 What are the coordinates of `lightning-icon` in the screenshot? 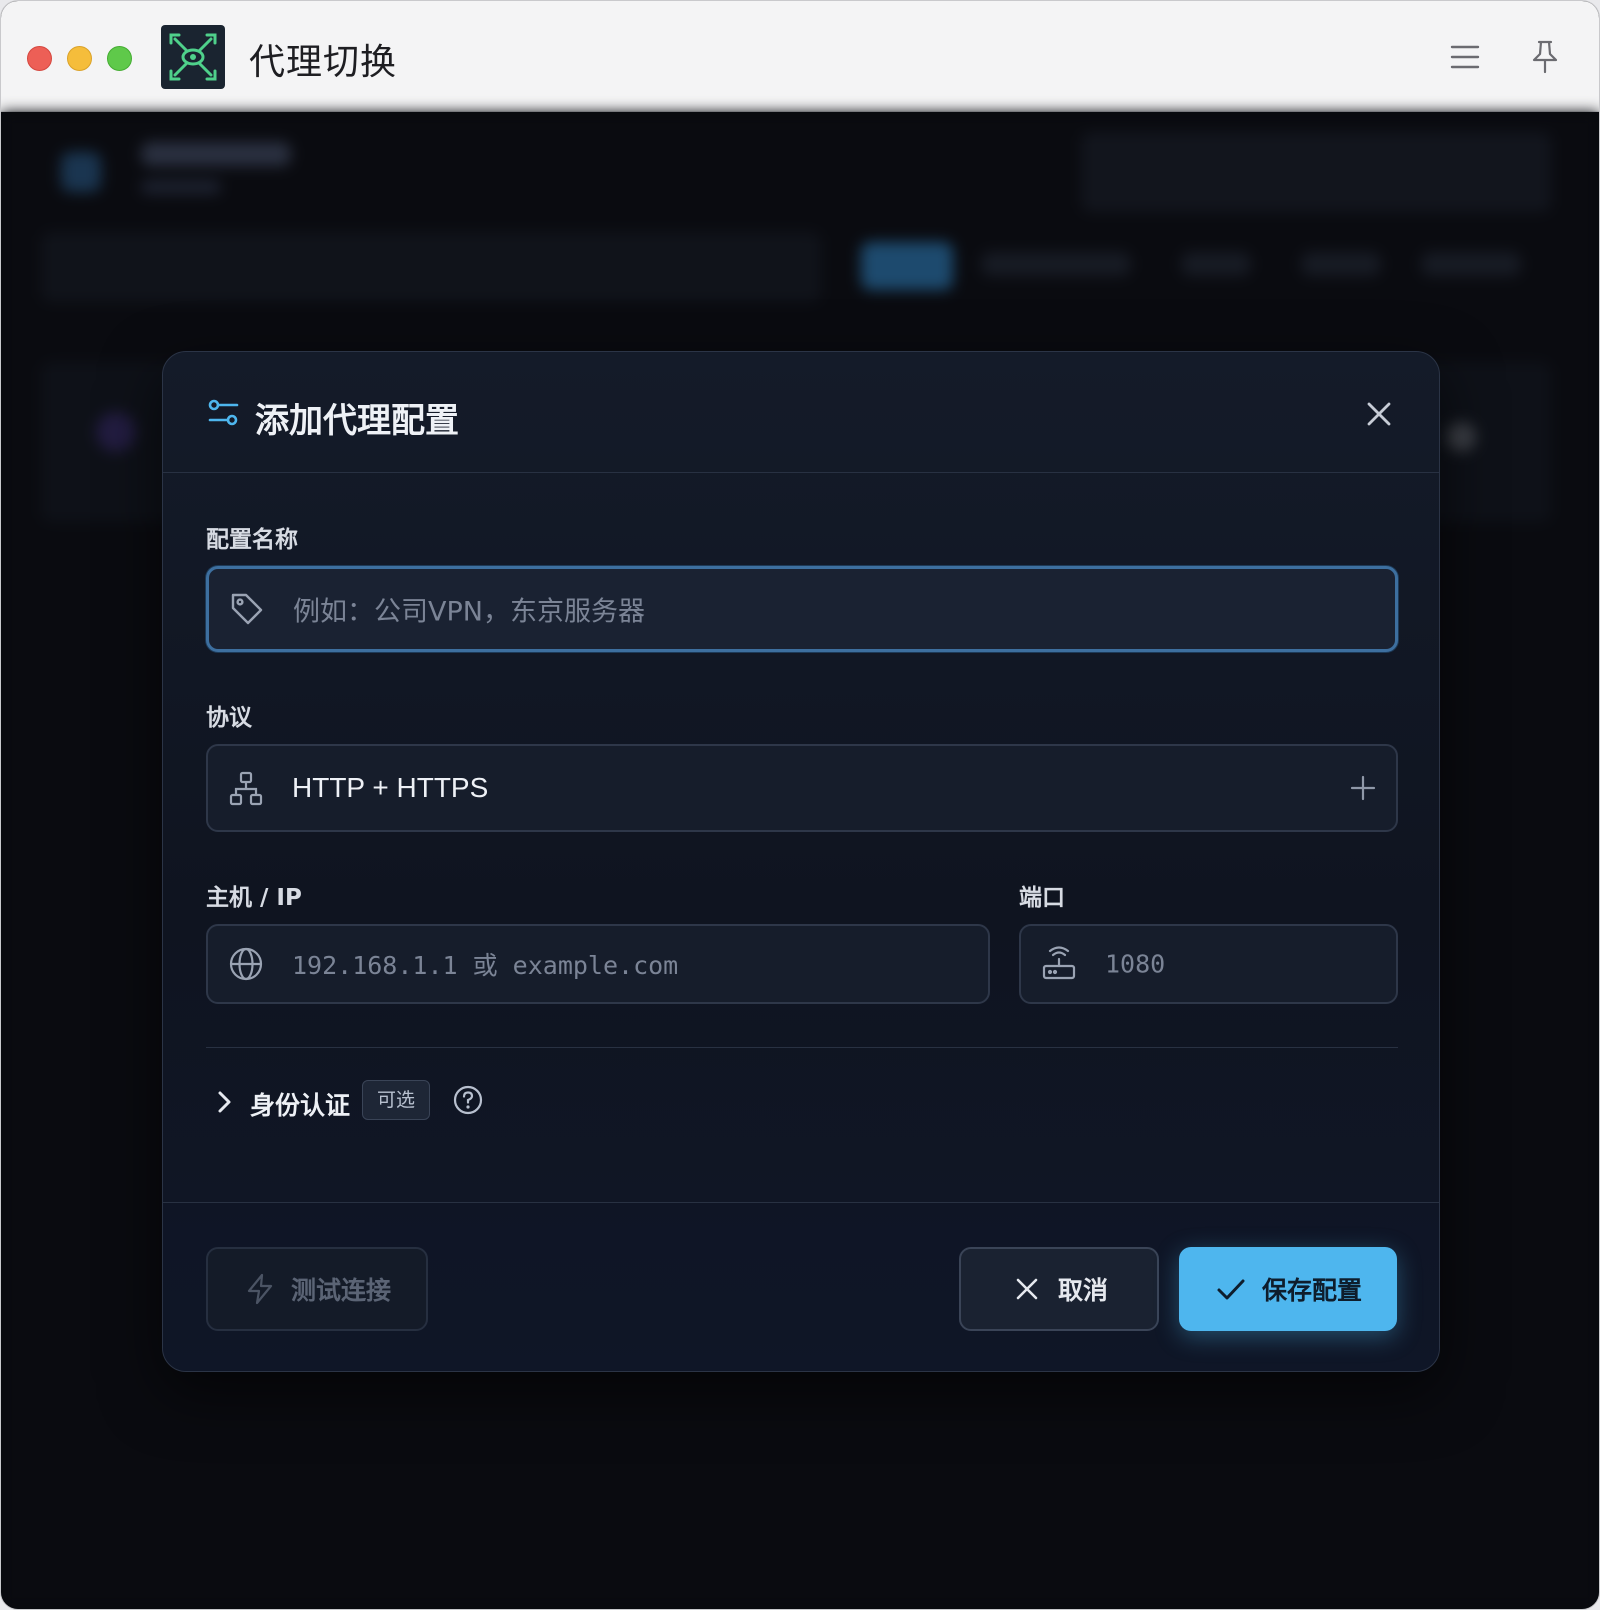 It's located at (260, 1289).